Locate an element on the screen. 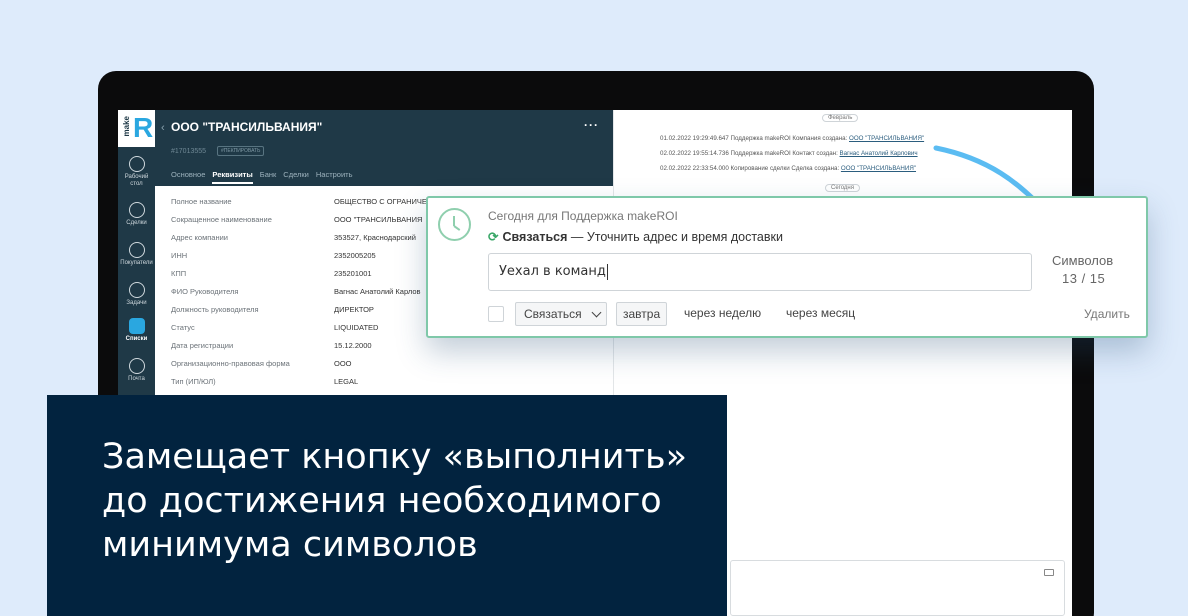 The height and width of the screenshot is (616, 1188). detail-value: Вагнас Анатолий Карлов is located at coordinates (377, 291).